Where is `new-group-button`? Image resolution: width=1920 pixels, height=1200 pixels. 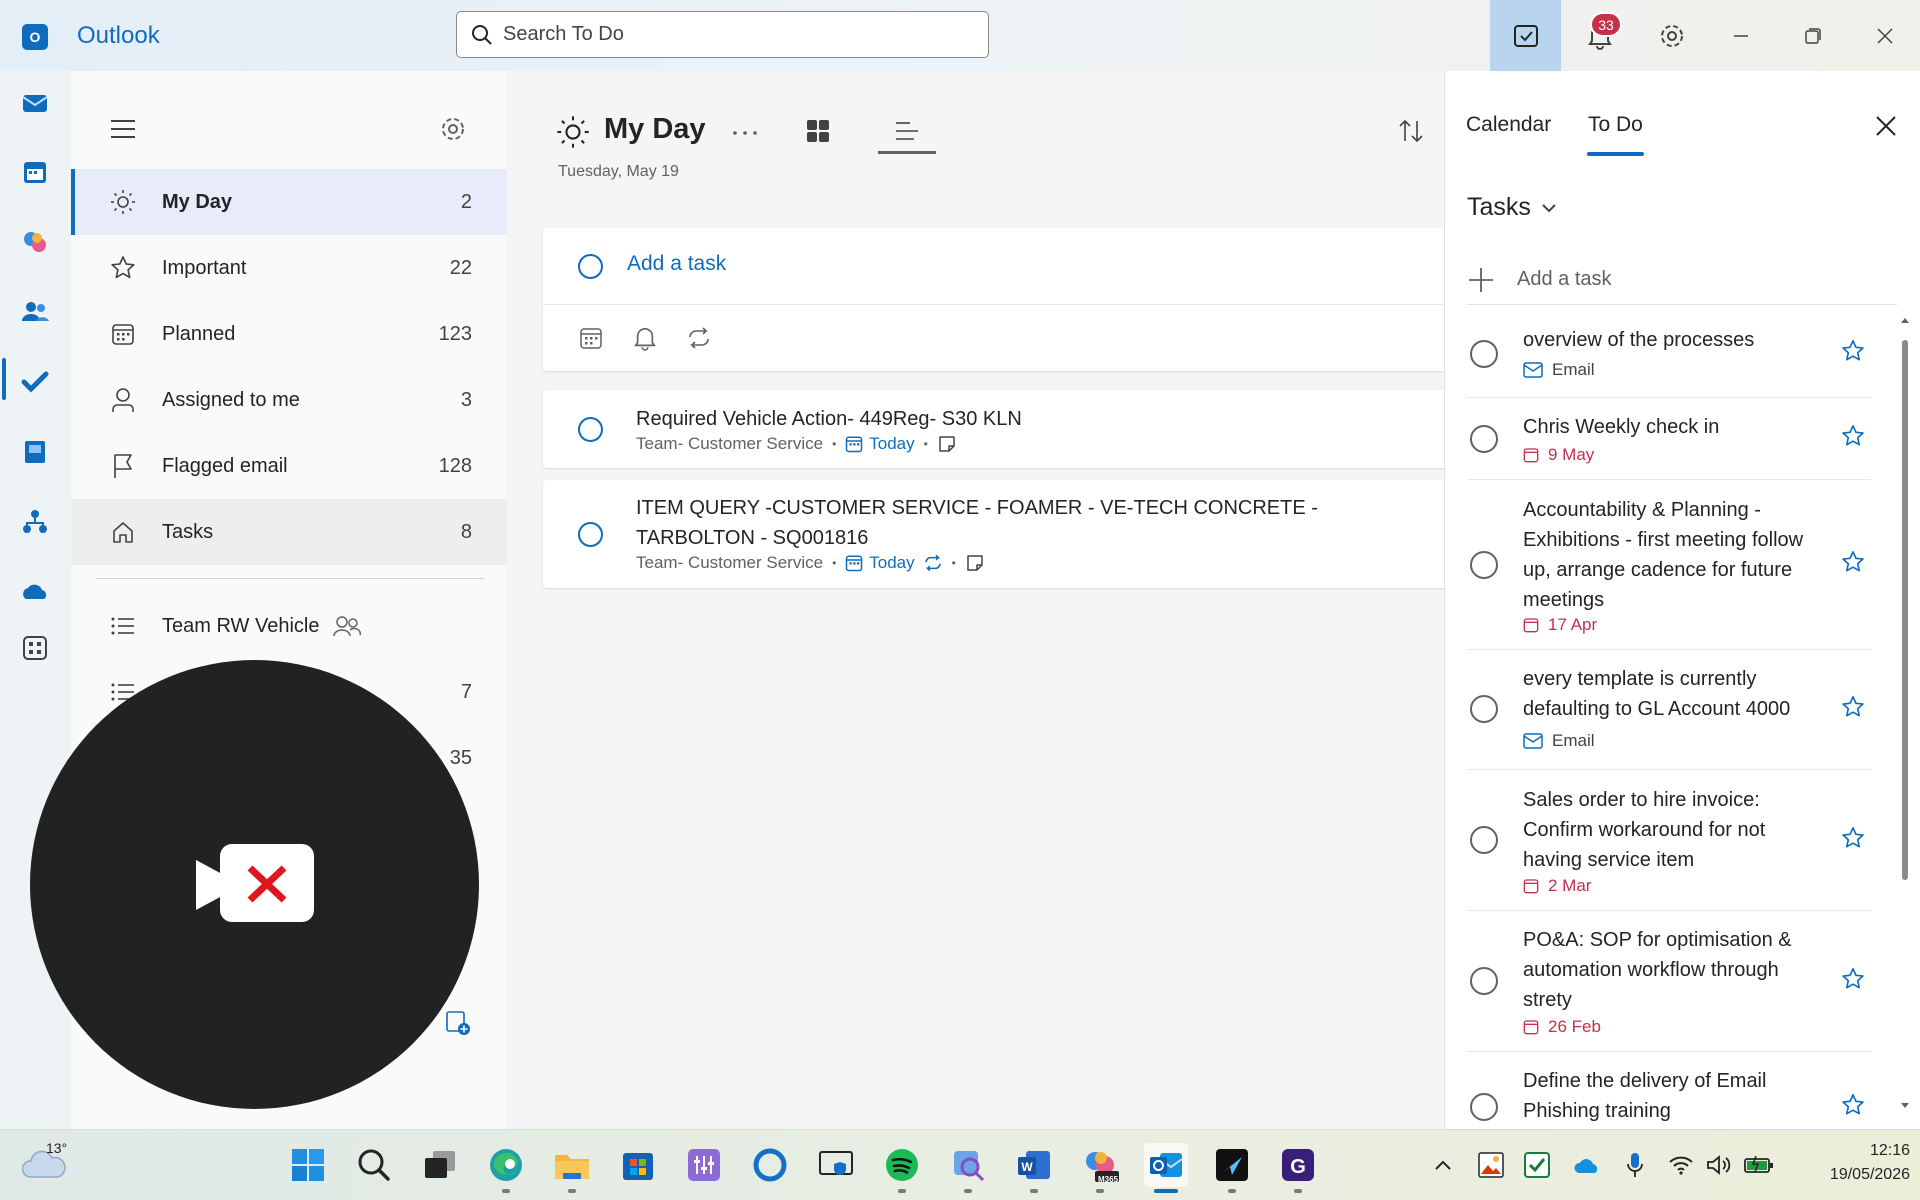 new-group-button is located at coordinates (458, 1023).